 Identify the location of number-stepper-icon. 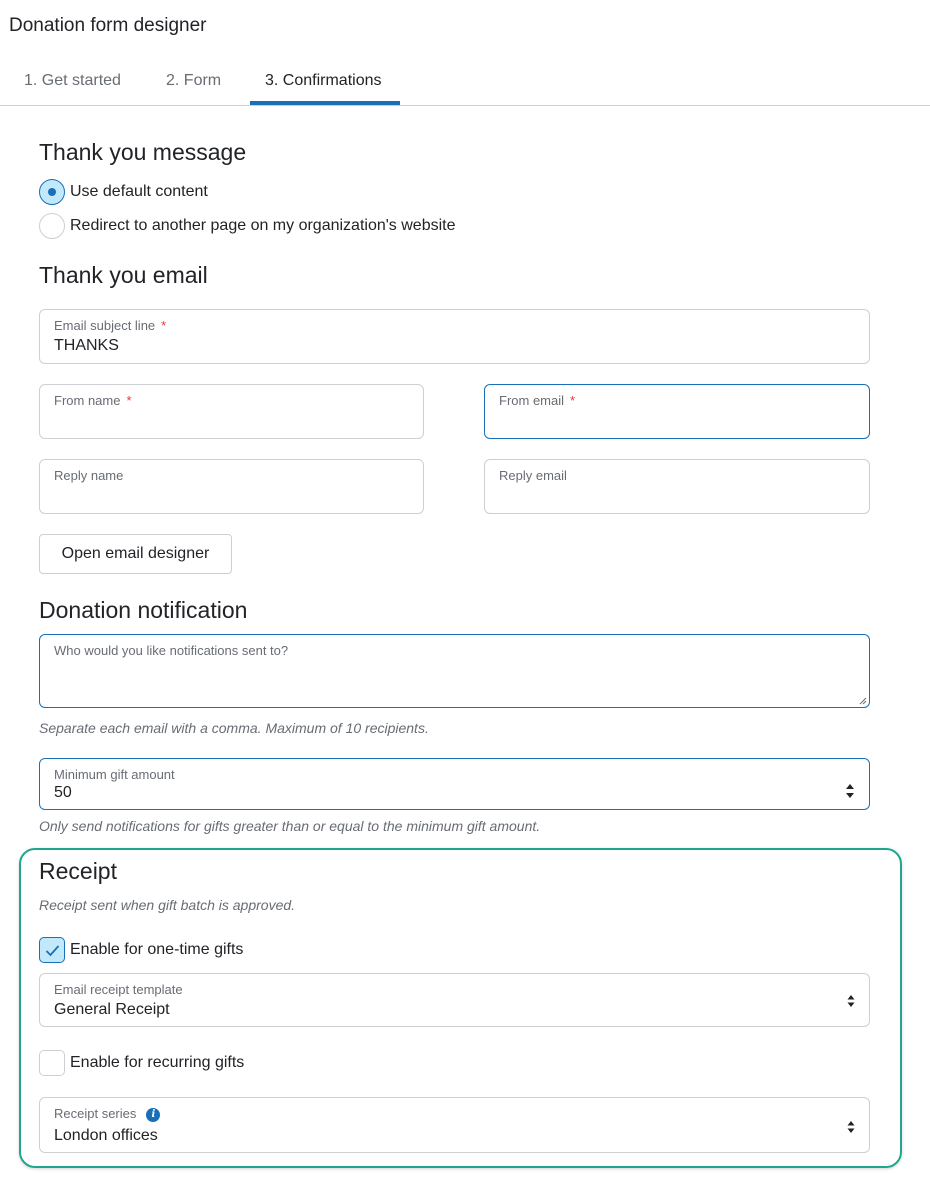
(850, 791).